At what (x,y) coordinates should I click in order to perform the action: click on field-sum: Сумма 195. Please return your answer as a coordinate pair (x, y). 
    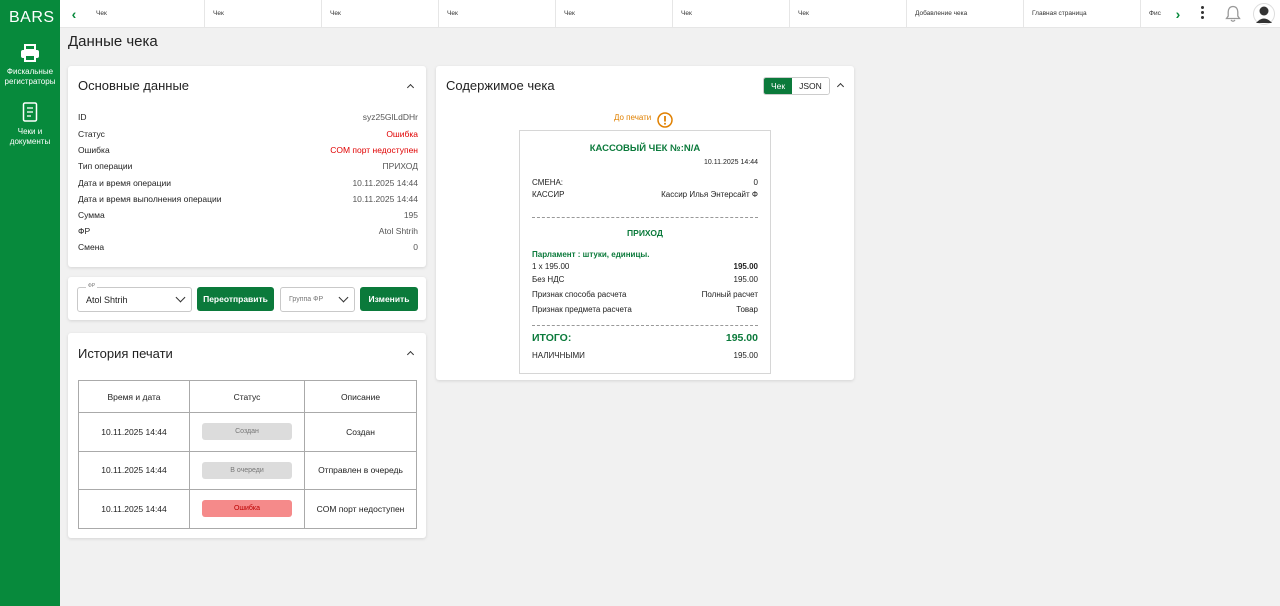
    Looking at the image, I should click on (248, 215).